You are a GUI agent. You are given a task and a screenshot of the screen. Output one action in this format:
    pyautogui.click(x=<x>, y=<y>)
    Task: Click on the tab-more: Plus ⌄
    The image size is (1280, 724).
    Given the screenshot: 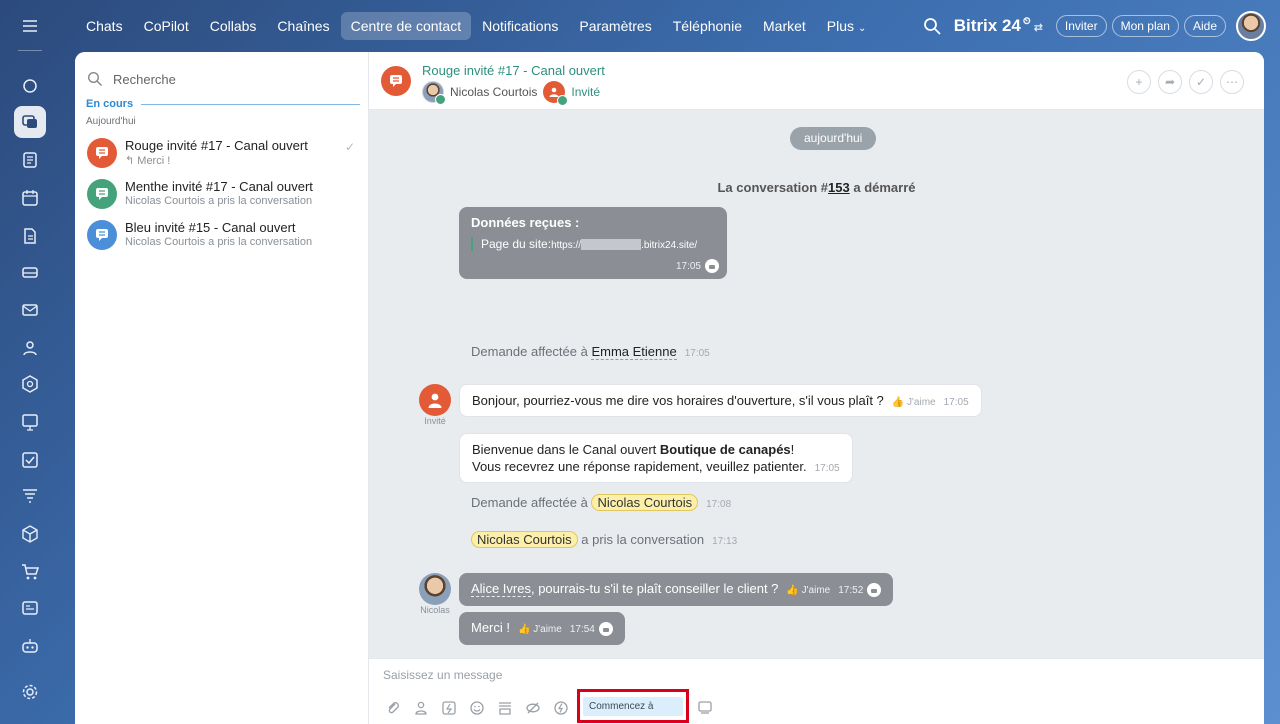 What is the action you would take?
    pyautogui.click(x=847, y=26)
    